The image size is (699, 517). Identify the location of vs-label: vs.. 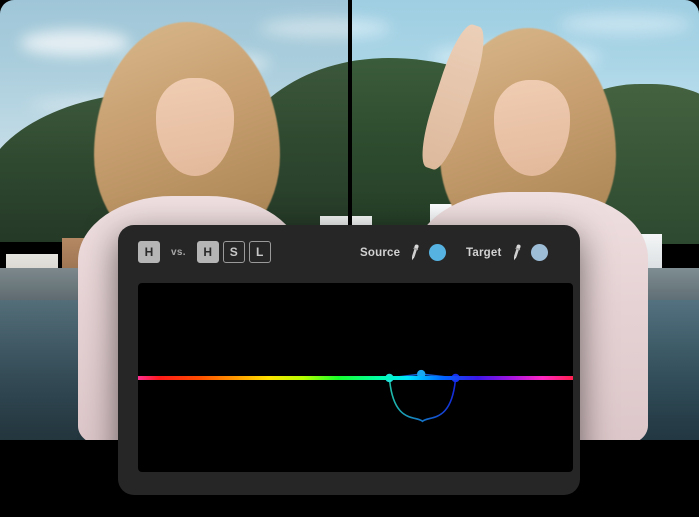
(178, 252).